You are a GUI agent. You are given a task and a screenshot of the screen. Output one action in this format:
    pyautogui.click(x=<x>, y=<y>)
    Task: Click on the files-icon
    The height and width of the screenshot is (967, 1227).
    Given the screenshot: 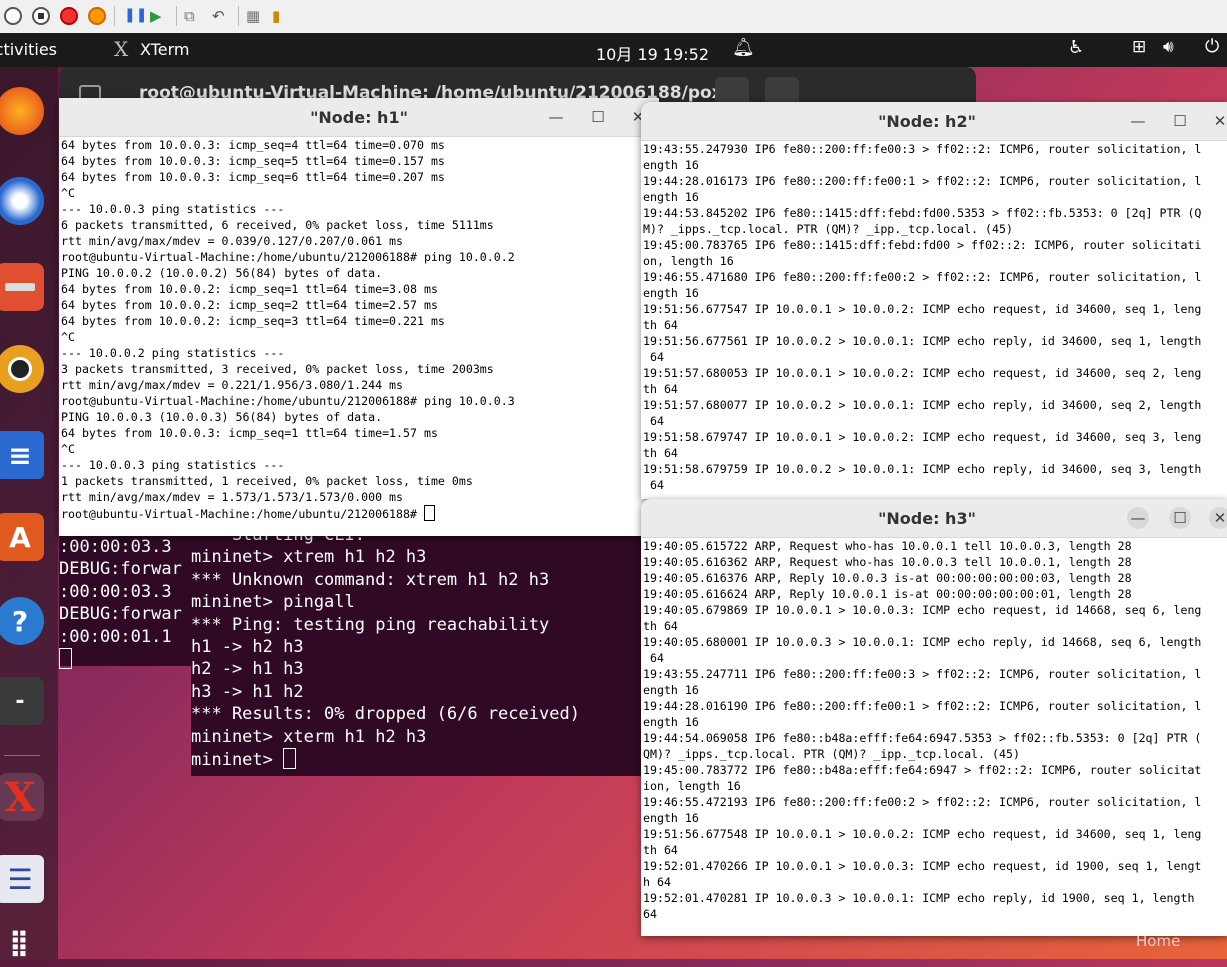 What is the action you would take?
    pyautogui.click(x=22, y=287)
    